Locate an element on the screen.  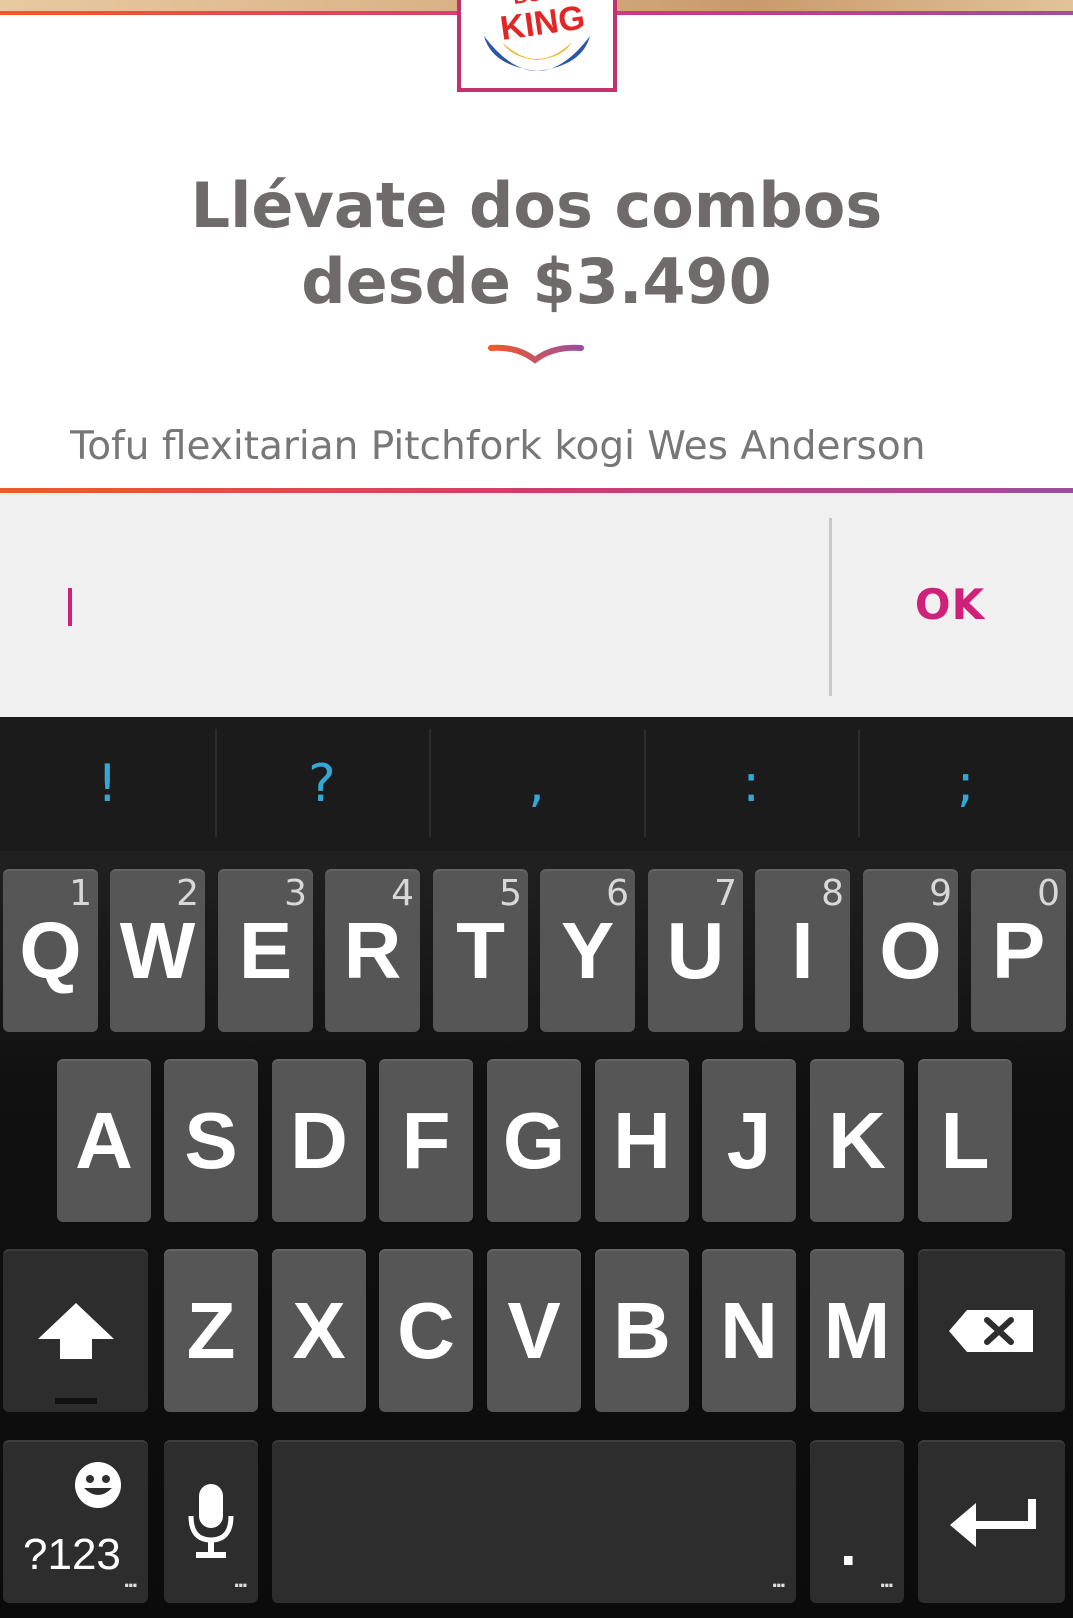
suggestion-question: ? is located at coordinates (322, 784).